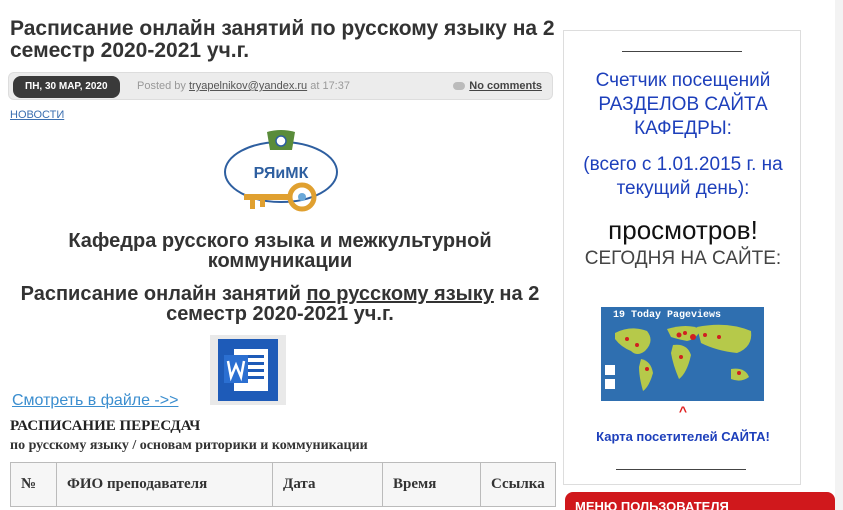 This screenshot has height=510, width=843. I want to click on schedule-subject-link: по русскому языку, so click(399, 294).